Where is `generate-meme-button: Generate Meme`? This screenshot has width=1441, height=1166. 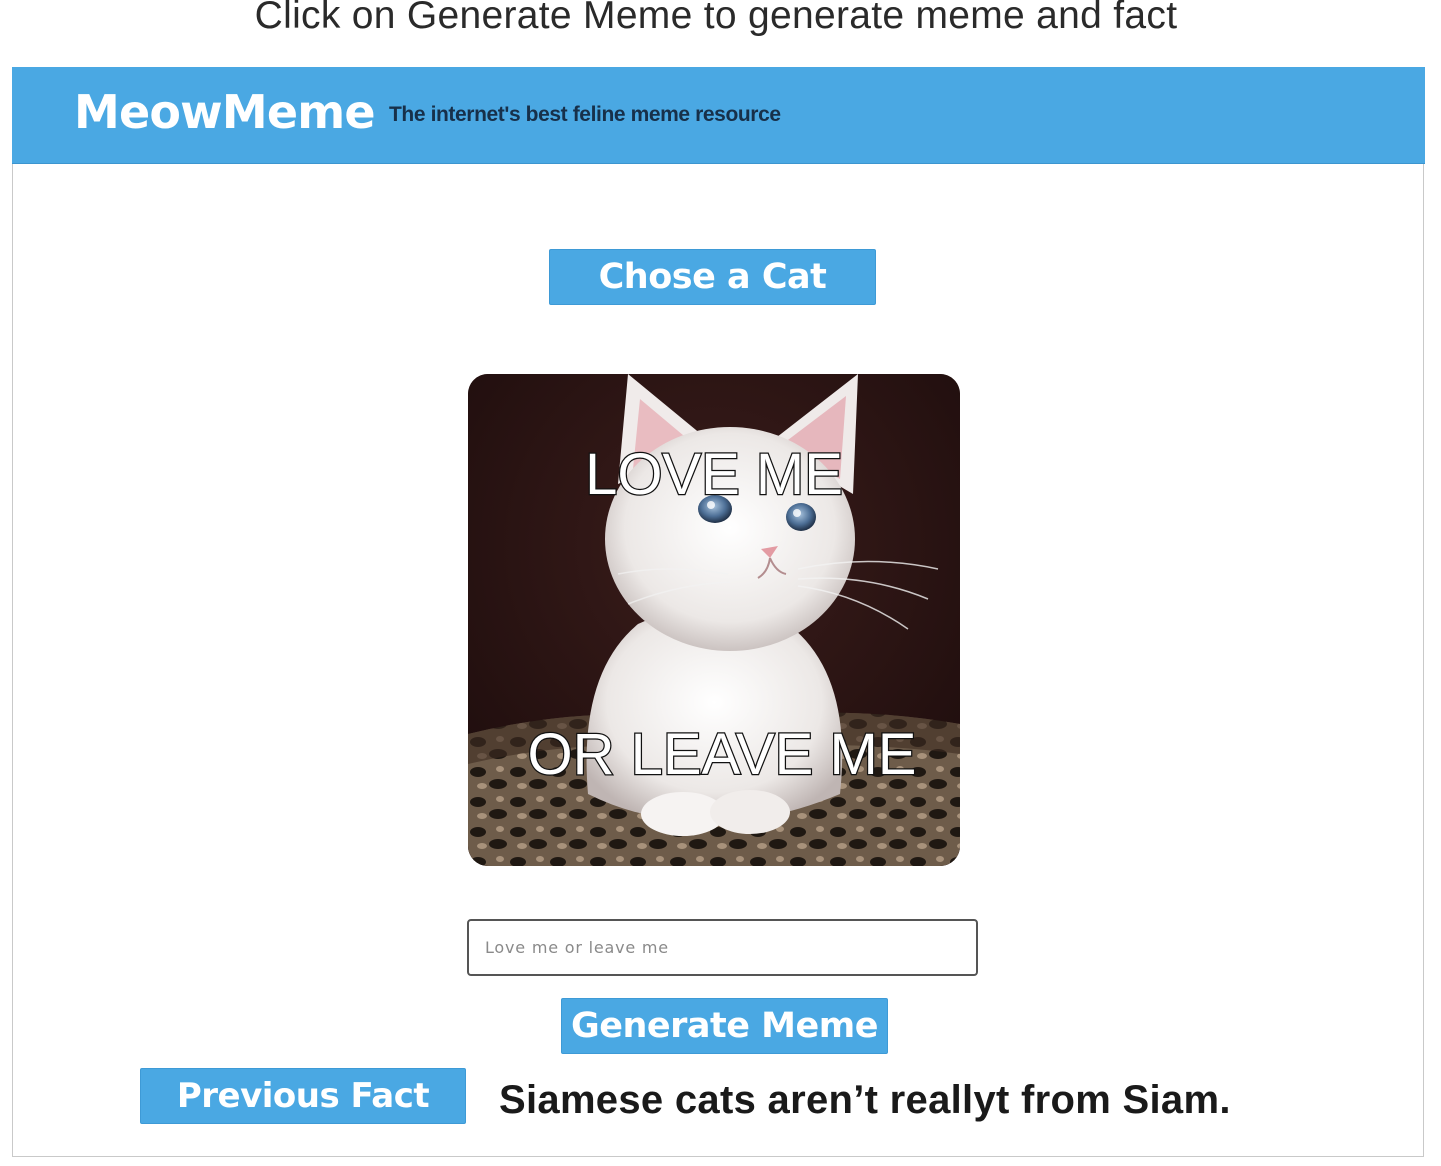
generate-meme-button: Generate Meme is located at coordinates (724, 1026).